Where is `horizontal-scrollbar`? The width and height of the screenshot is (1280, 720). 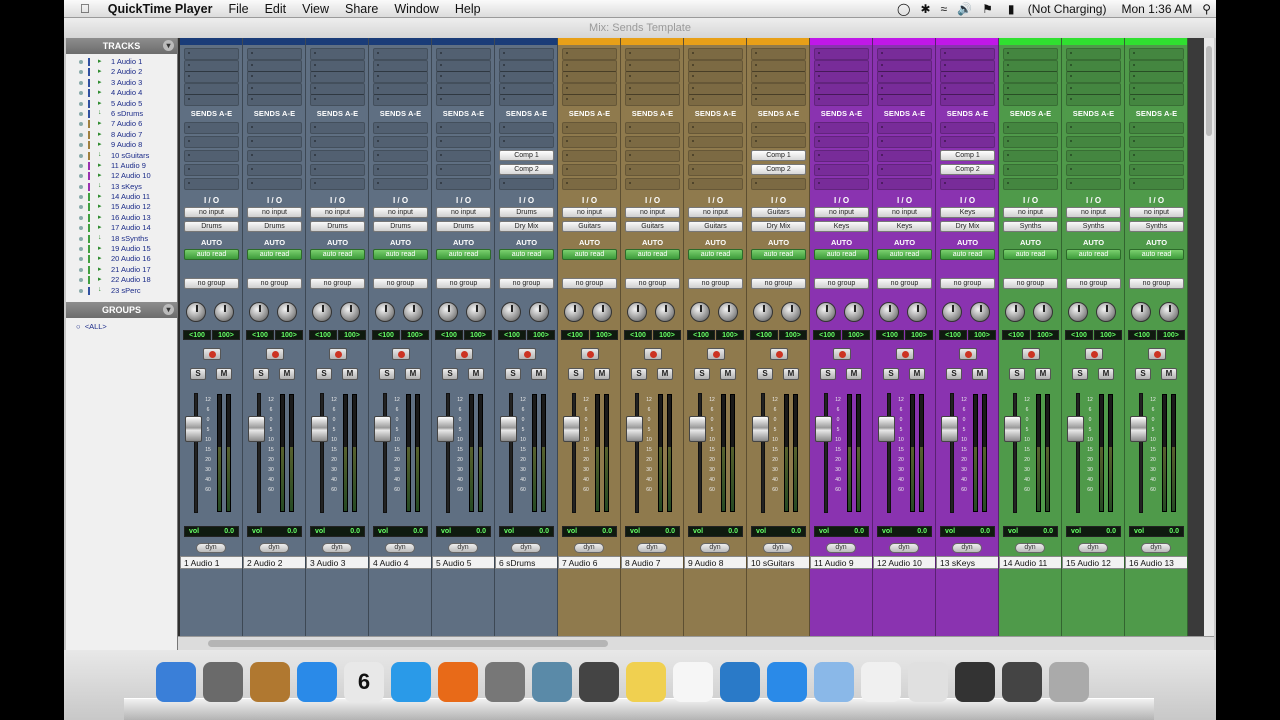 horizontal-scrollbar is located at coordinates (696, 643).